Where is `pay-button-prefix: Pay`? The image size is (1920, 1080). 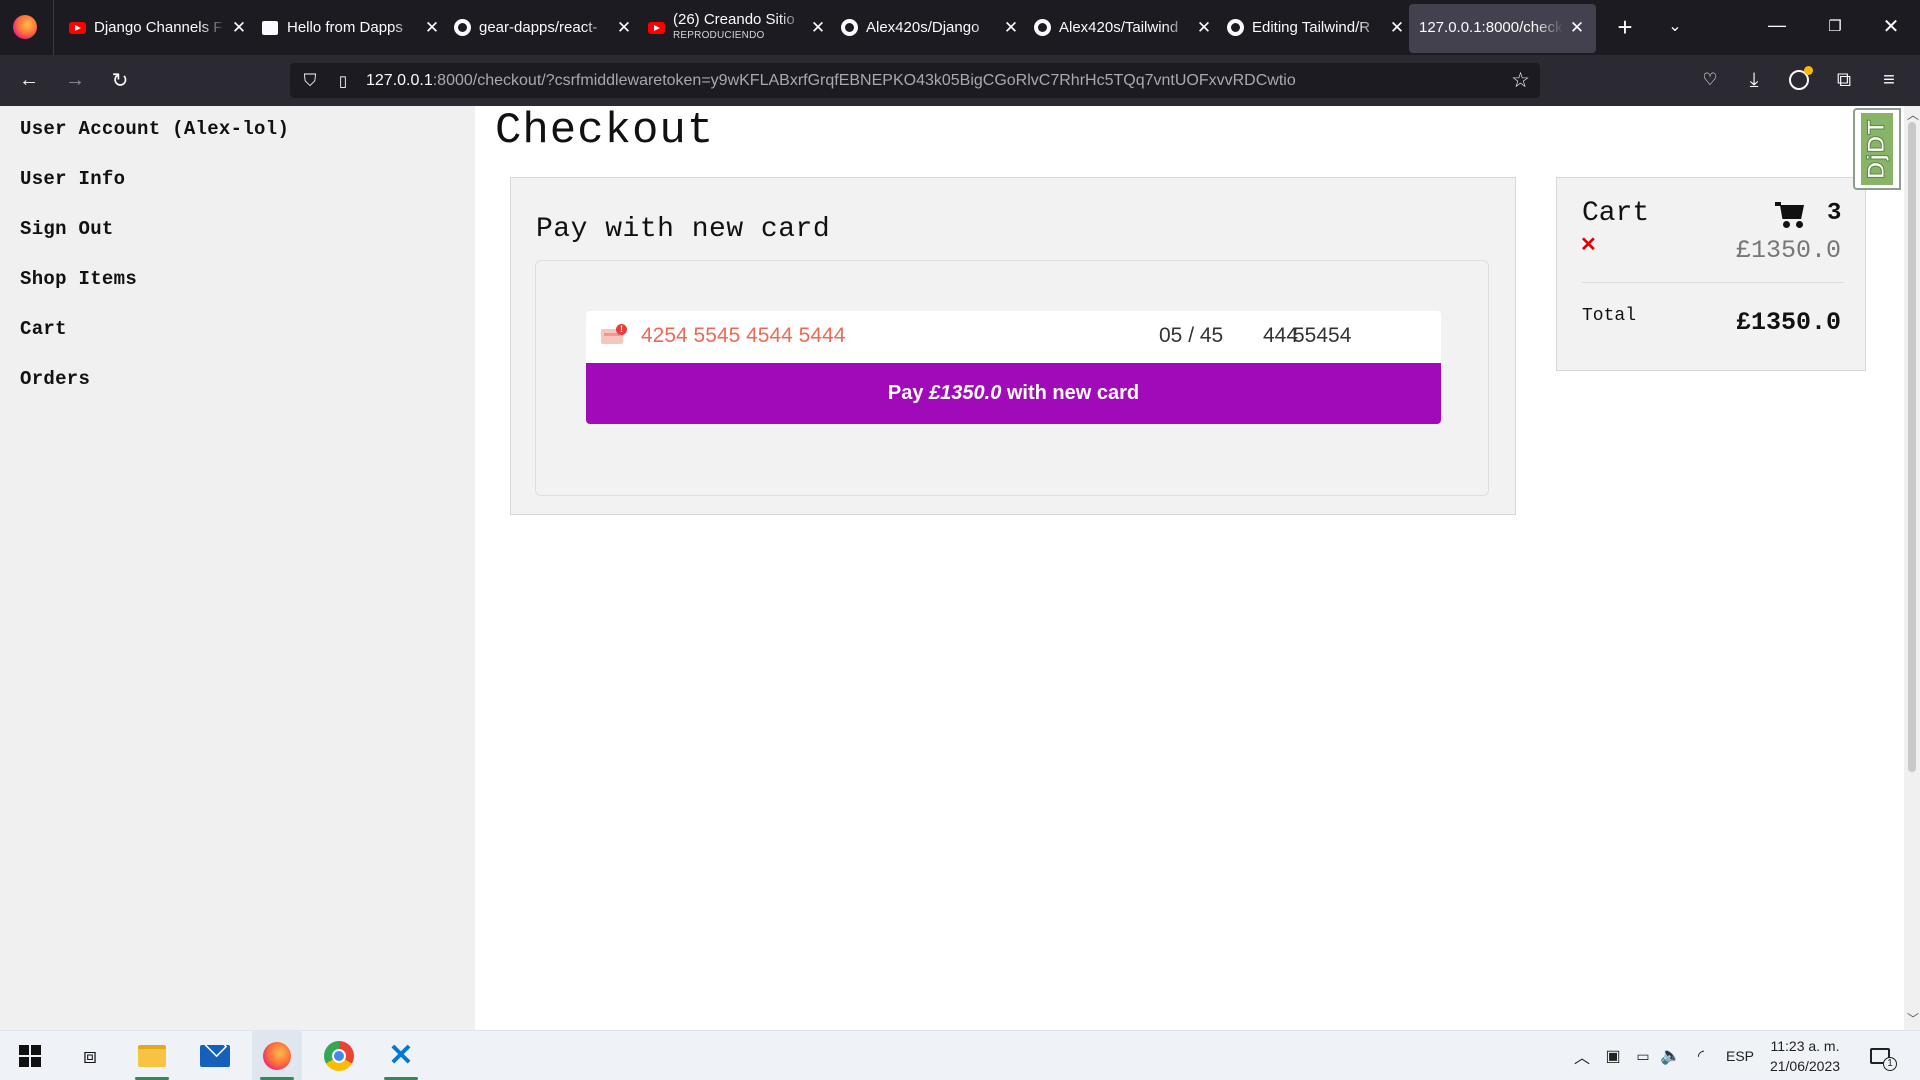 pay-button-prefix: Pay is located at coordinates (908, 393).